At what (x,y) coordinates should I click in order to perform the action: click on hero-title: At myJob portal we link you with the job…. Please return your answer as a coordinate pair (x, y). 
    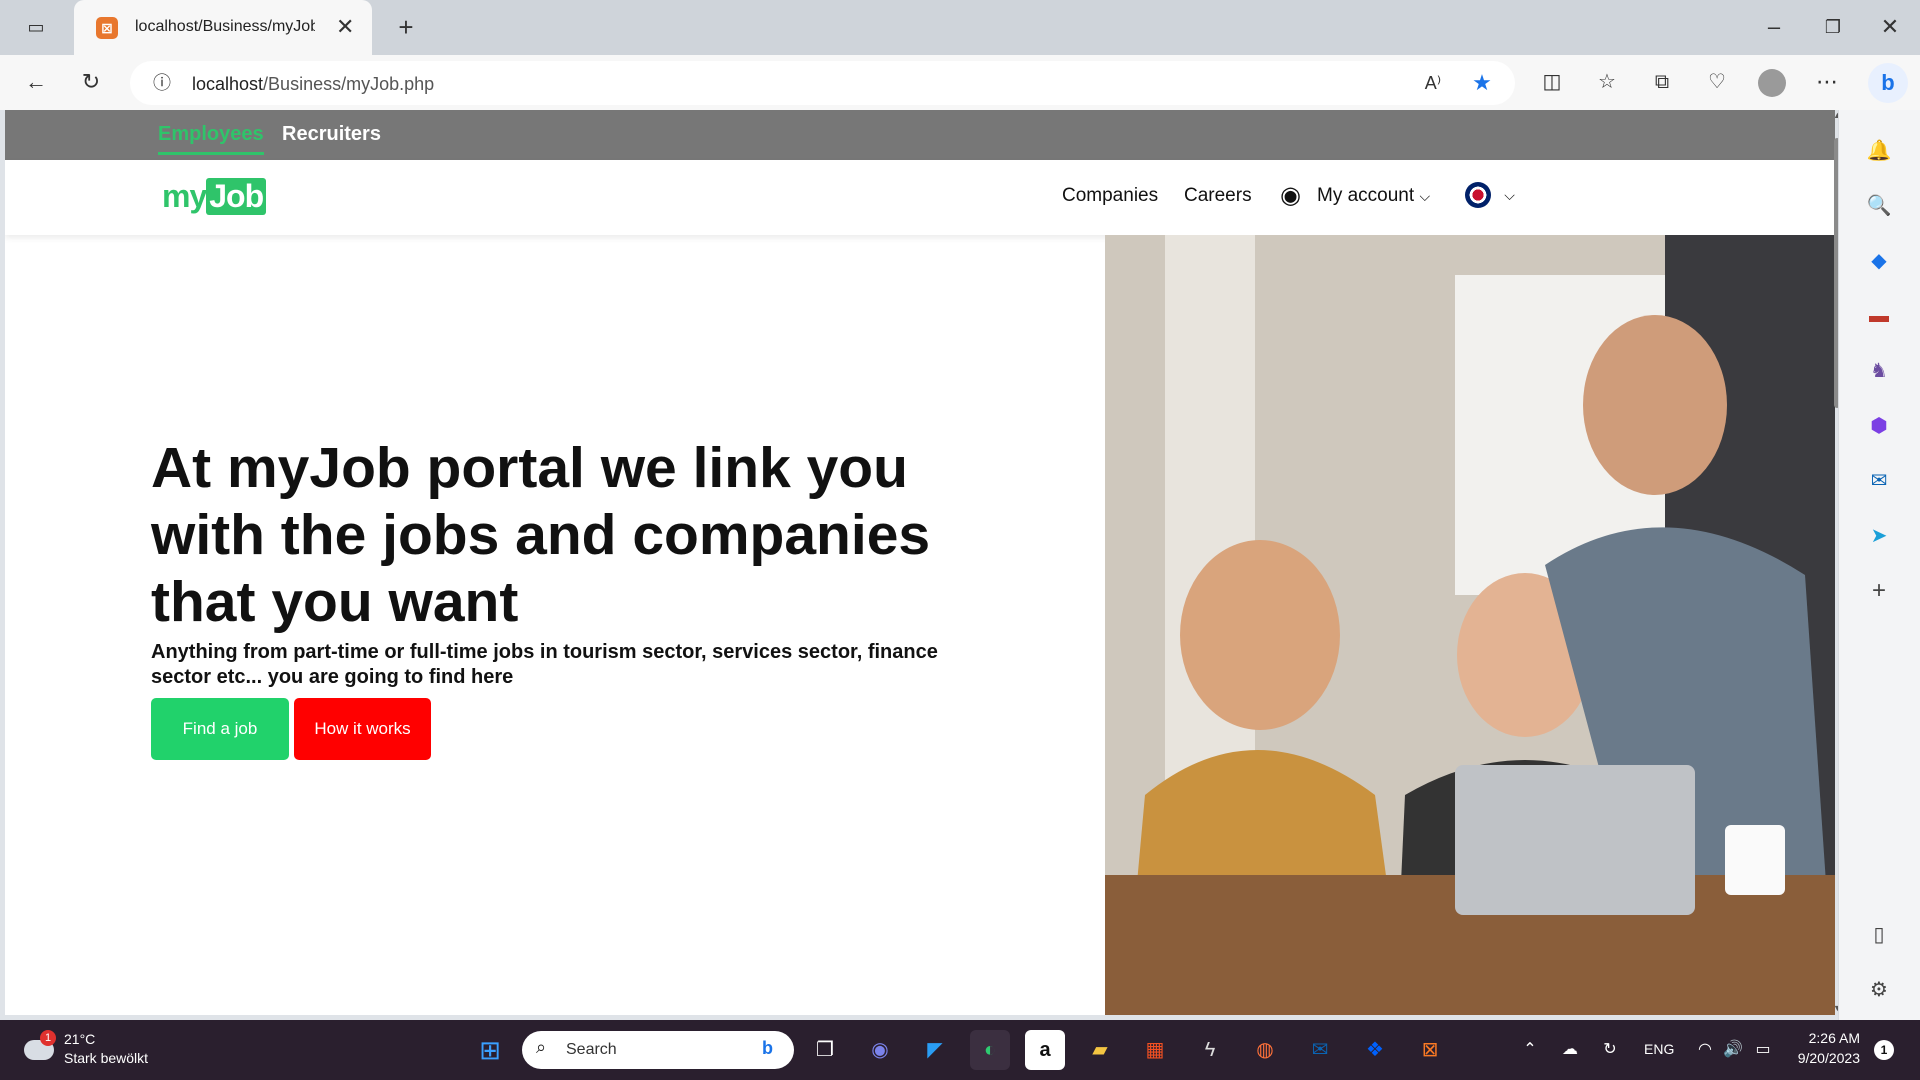
    Looking at the image, I should click on (541, 535).